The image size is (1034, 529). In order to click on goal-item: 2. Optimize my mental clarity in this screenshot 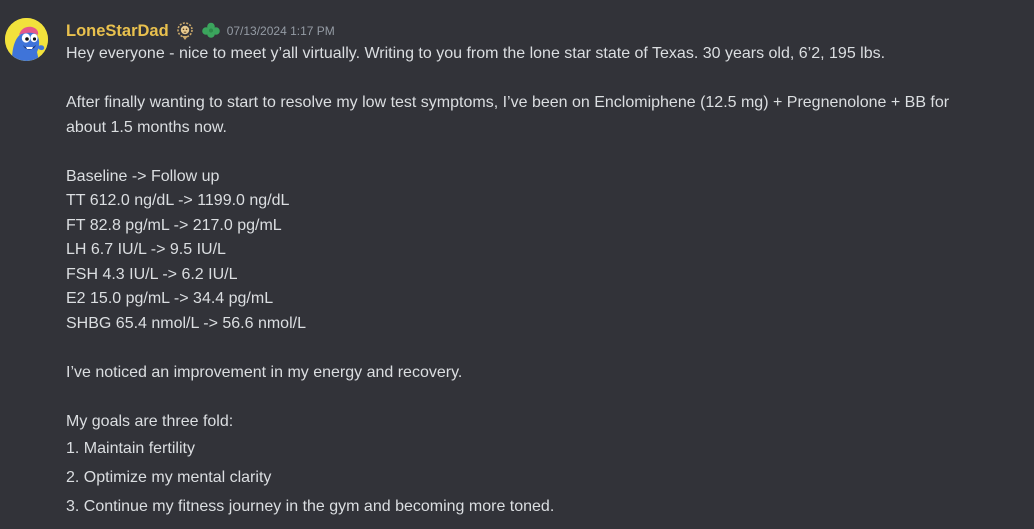, I will do `click(169, 477)`.